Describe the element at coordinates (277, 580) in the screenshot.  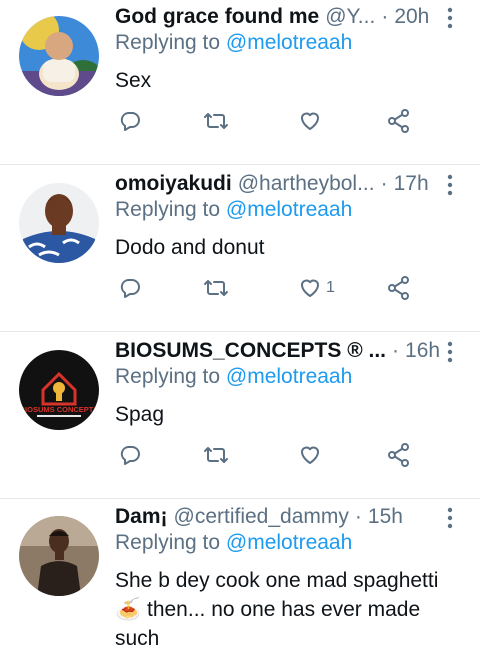
I see `tweet-text-line: She b dey cook one mad spaghetti` at that location.